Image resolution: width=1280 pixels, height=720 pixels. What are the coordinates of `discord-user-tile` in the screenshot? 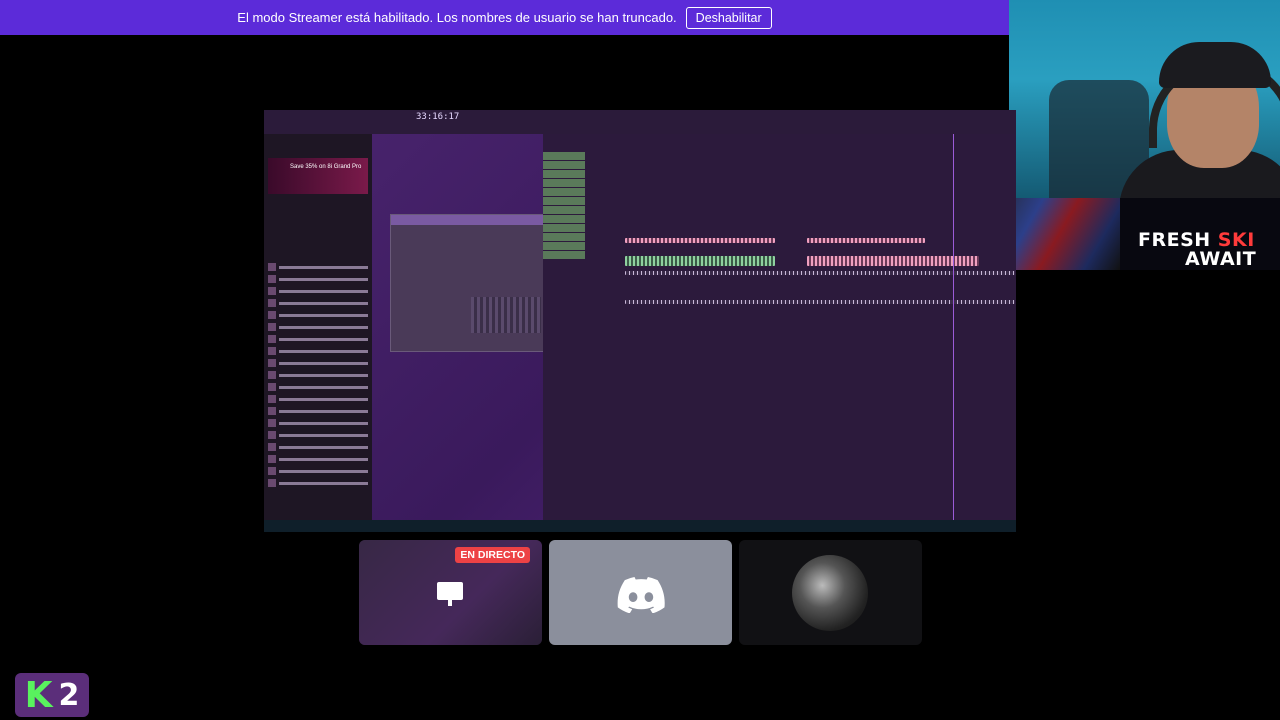 It's located at (640, 592).